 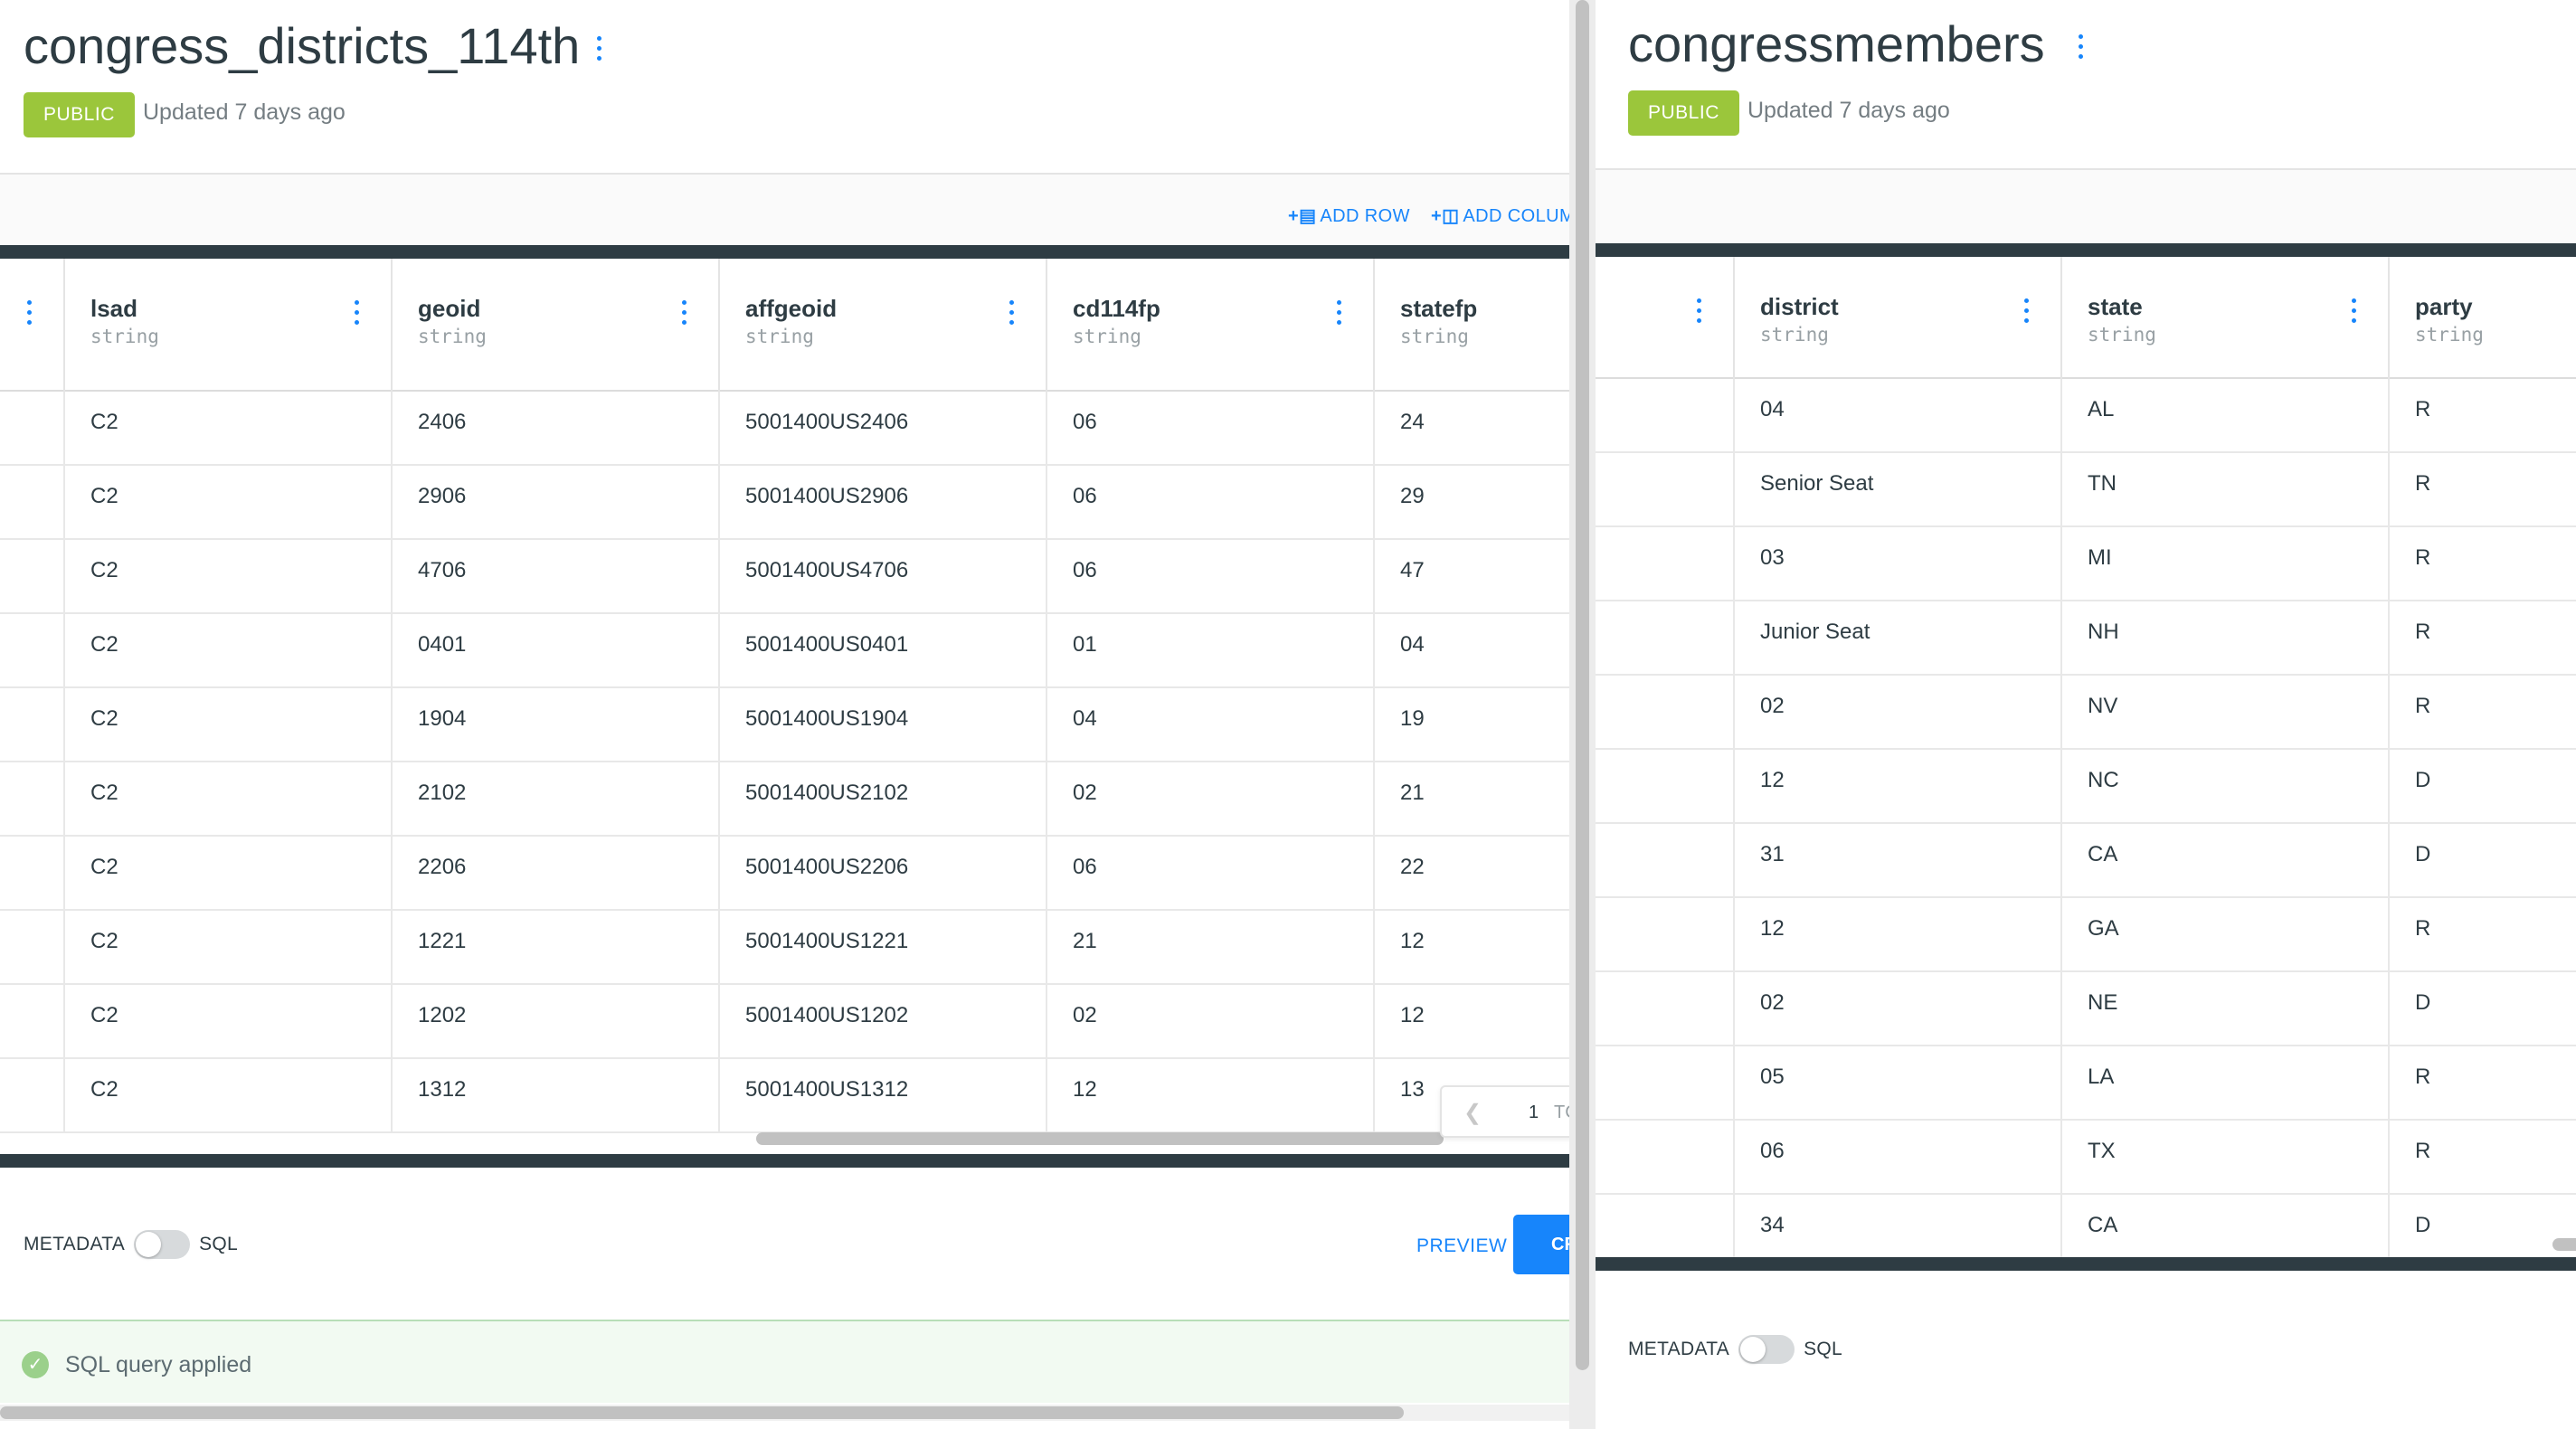 What do you see at coordinates (557, 651) in the screenshot?
I see `table-cell: 0401` at bounding box center [557, 651].